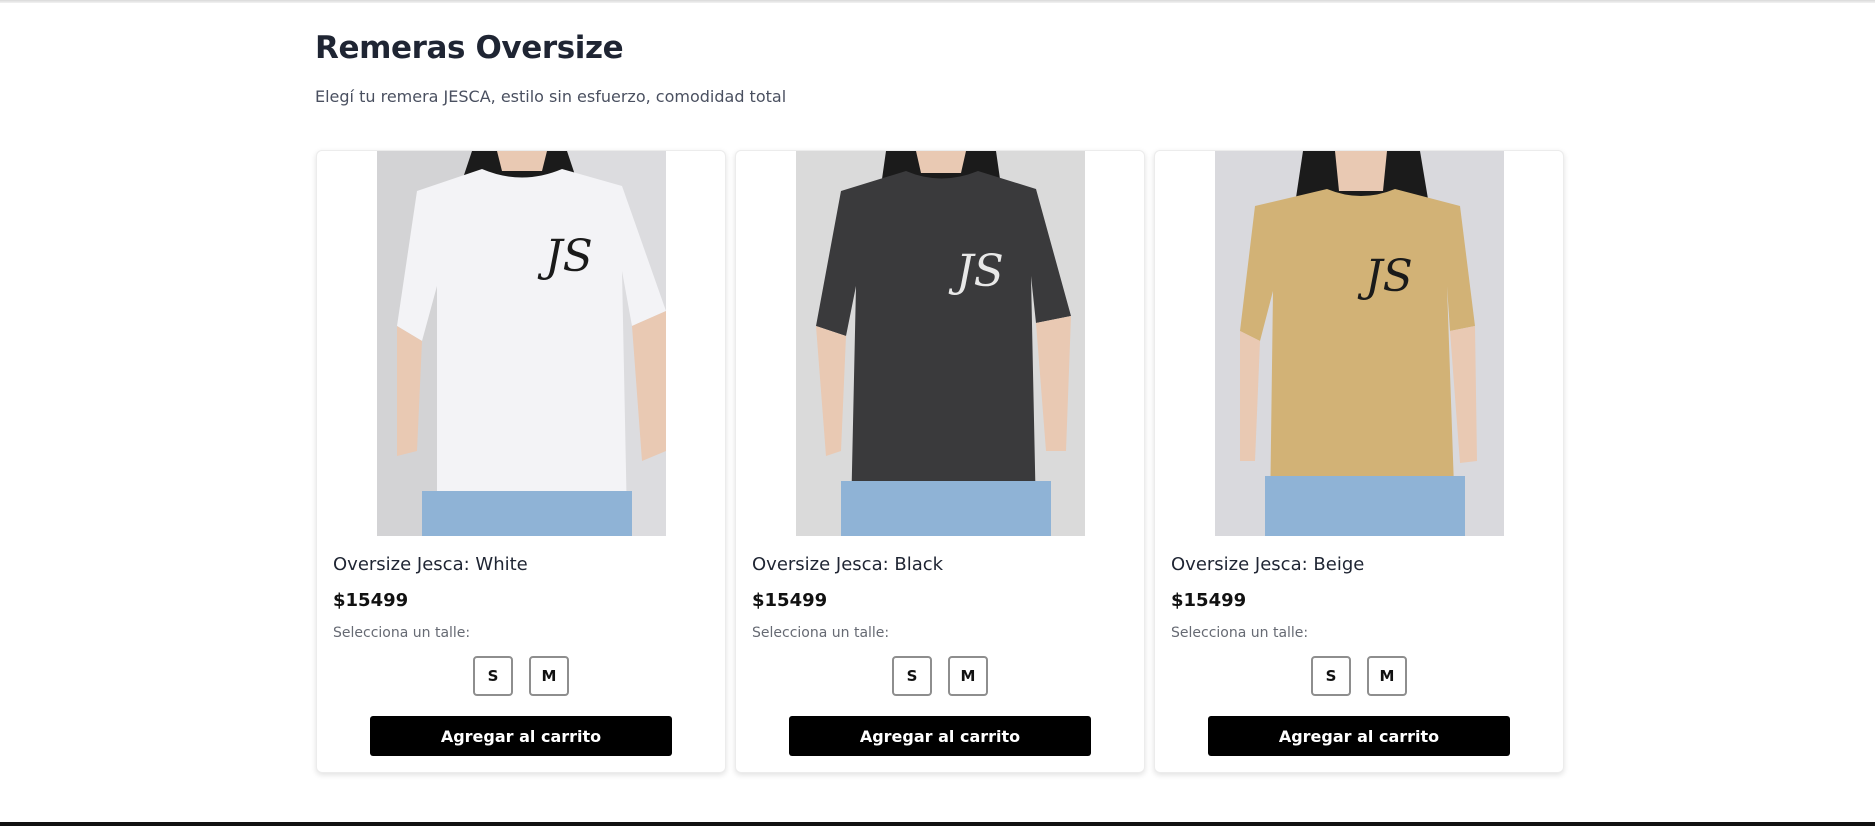  Describe the element at coordinates (469, 48) in the screenshot. I see `page-title: Remeras Oversize` at that location.